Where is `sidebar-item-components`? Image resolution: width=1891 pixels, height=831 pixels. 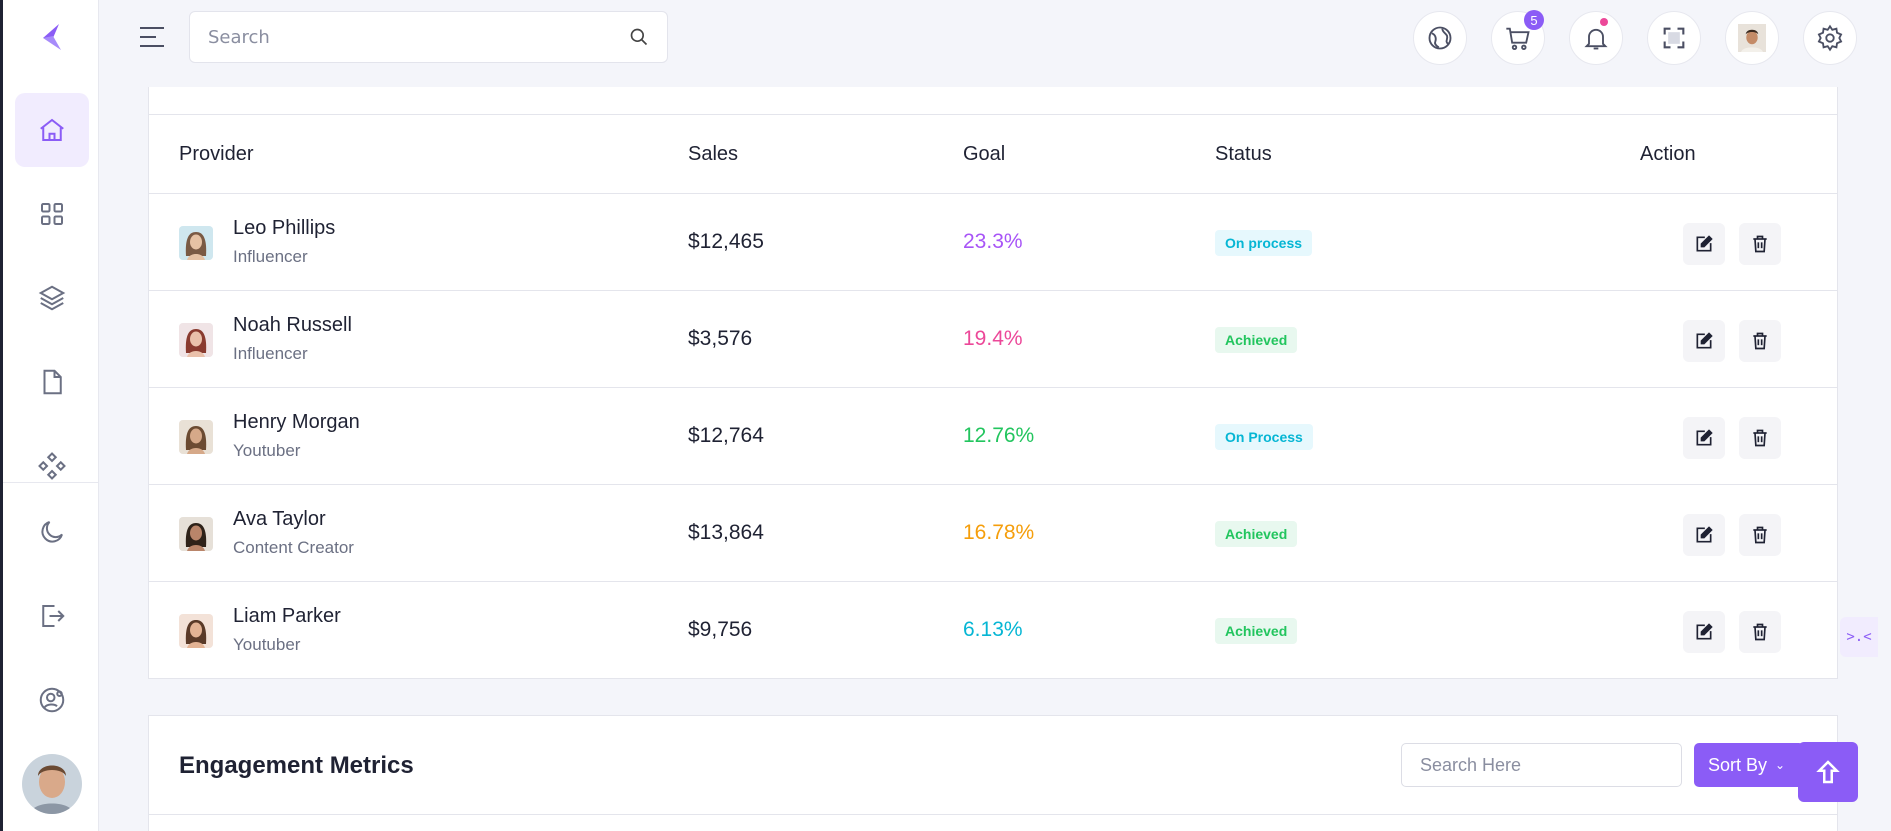 sidebar-item-components is located at coordinates (52, 455).